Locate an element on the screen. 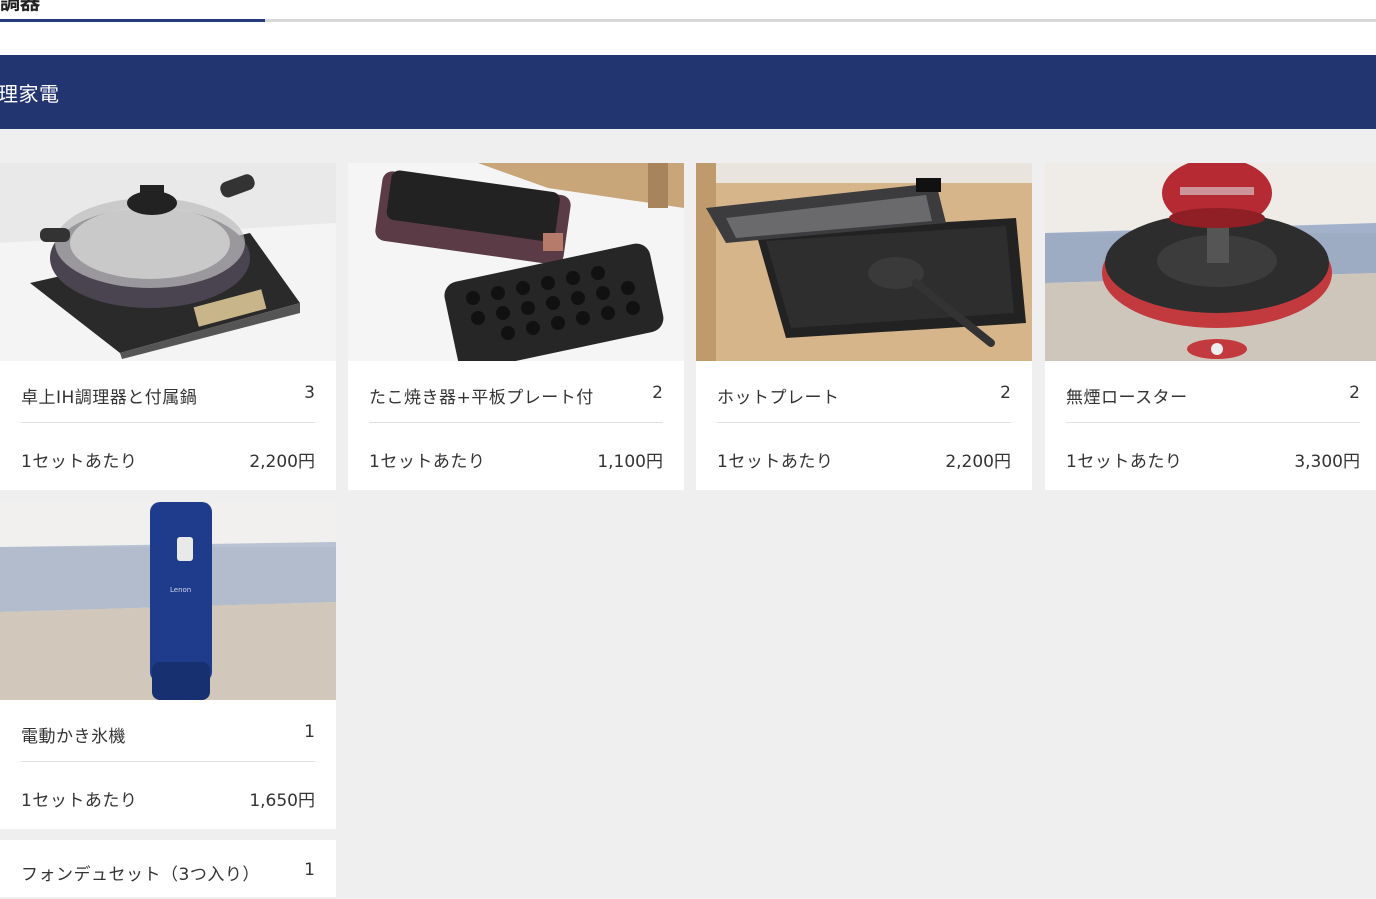 The image size is (1376, 899). product-name-row: たこ焼き器+平板プレート付 2 is located at coordinates (516, 397).